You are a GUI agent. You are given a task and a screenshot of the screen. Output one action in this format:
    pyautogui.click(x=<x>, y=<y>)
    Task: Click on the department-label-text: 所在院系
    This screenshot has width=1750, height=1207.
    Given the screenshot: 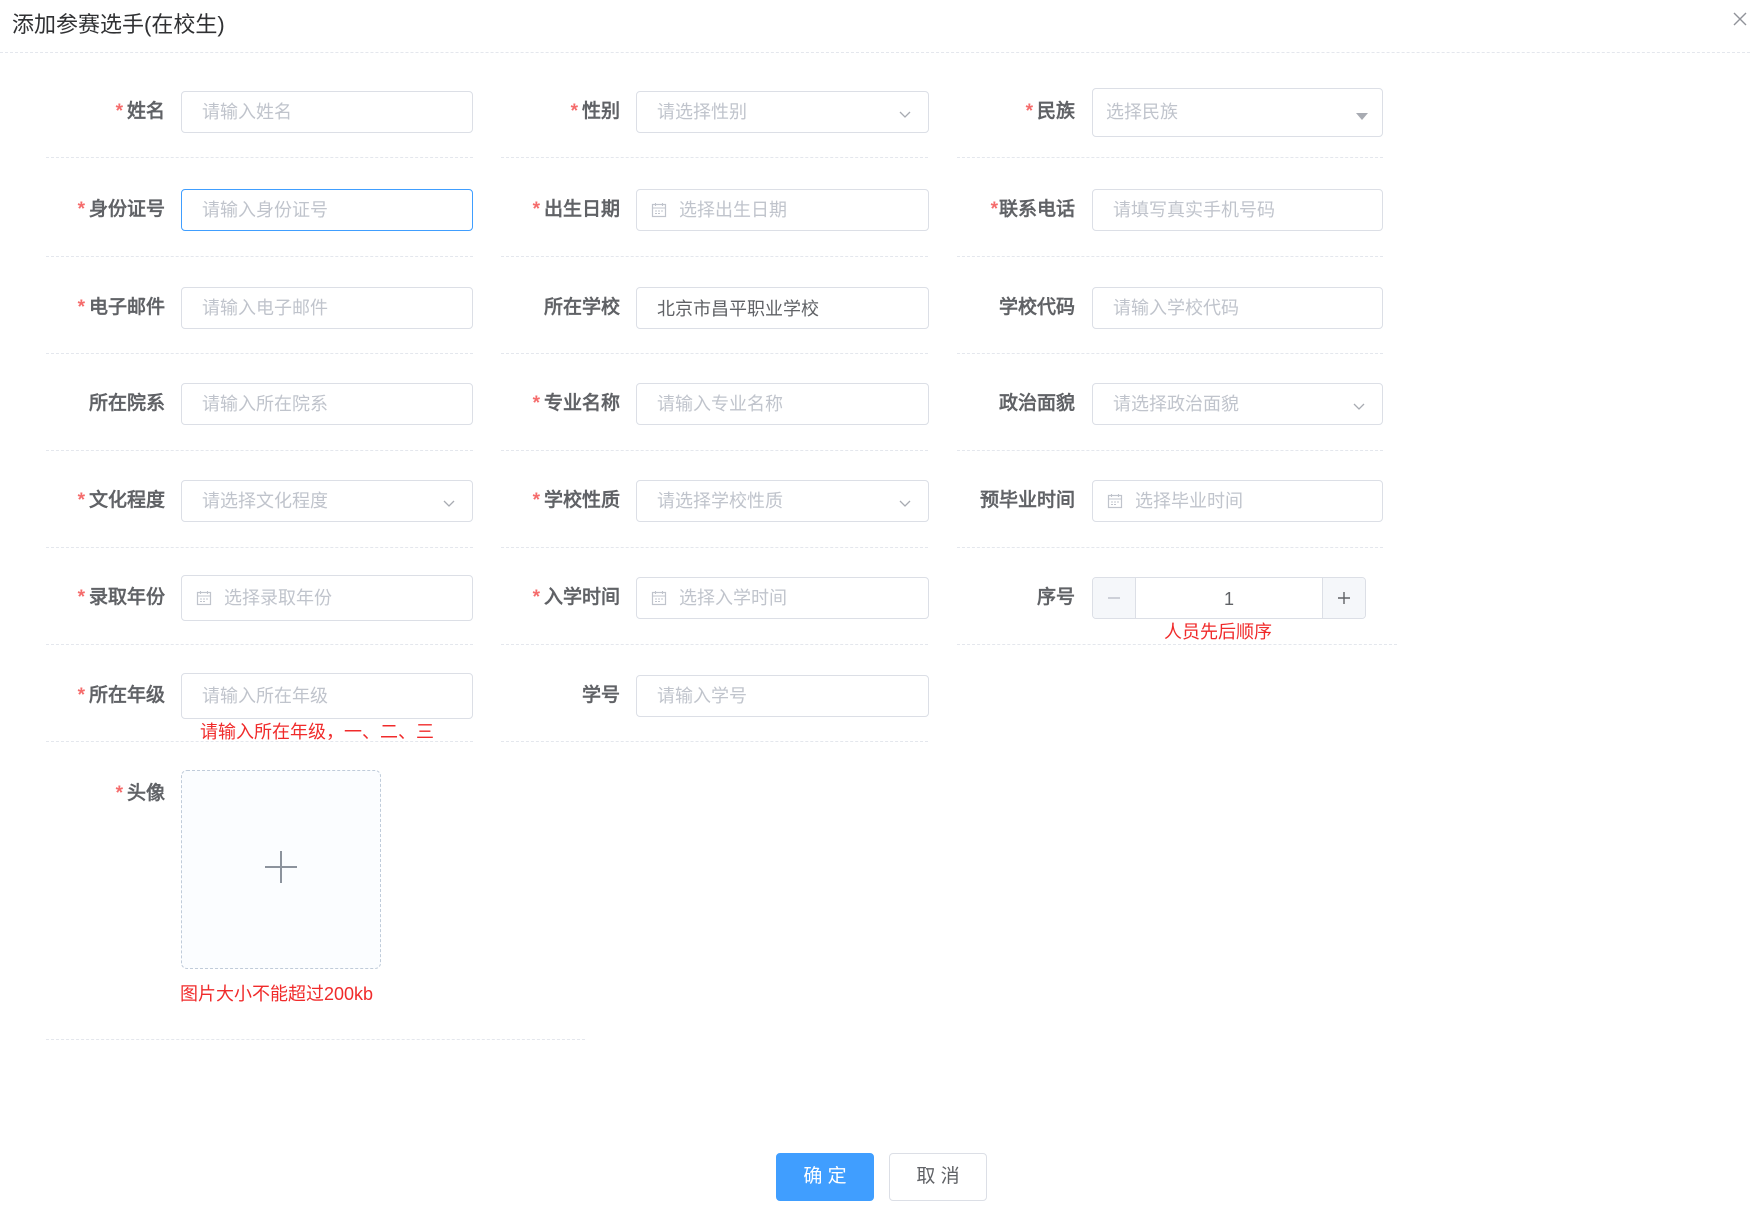 What is the action you would take?
    pyautogui.click(x=126, y=403)
    